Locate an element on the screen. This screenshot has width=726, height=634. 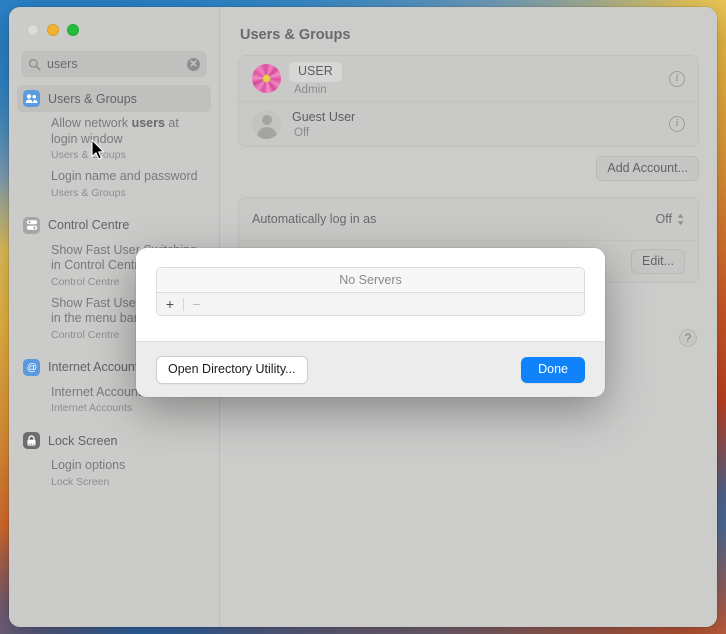
search-icon is located at coordinates (34, 64).